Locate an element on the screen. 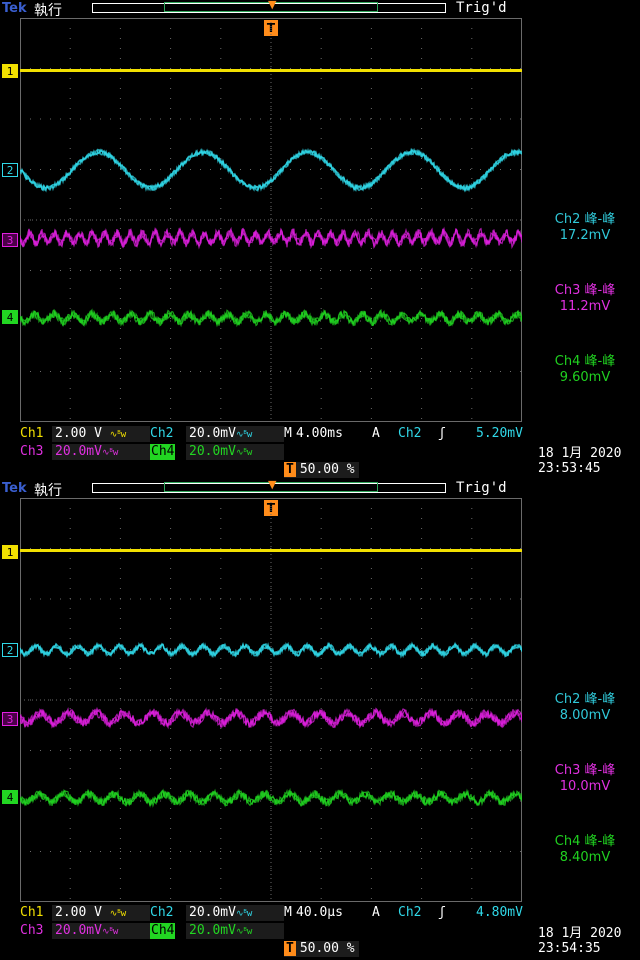 The width and height of the screenshot is (640, 960). measurement-ch2-pk2pk: Ch2 峰-峰 17.2mV is located at coordinates (585, 228).